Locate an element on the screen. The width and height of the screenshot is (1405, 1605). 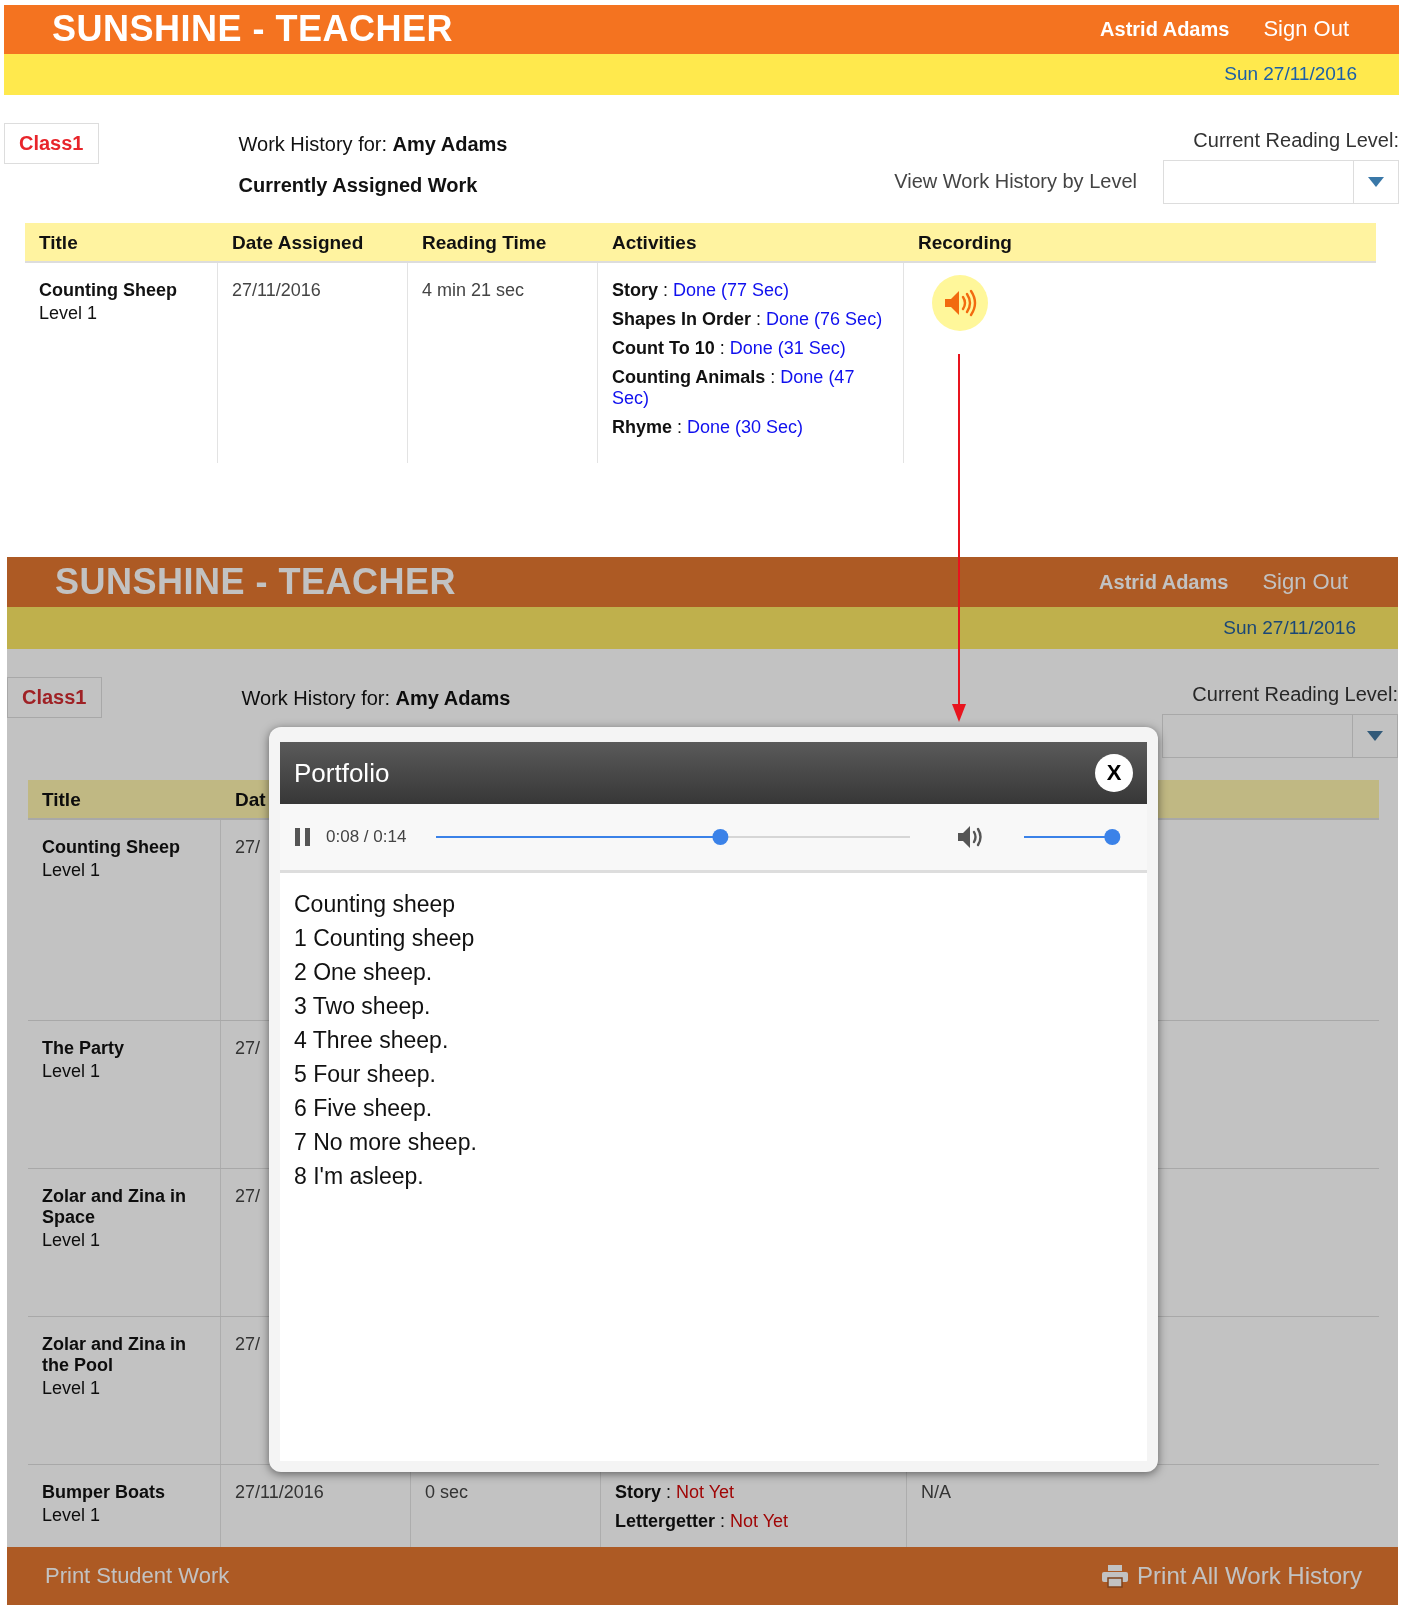
view-by-level-link: View Work History by Level is located at coordinates (1015, 181).